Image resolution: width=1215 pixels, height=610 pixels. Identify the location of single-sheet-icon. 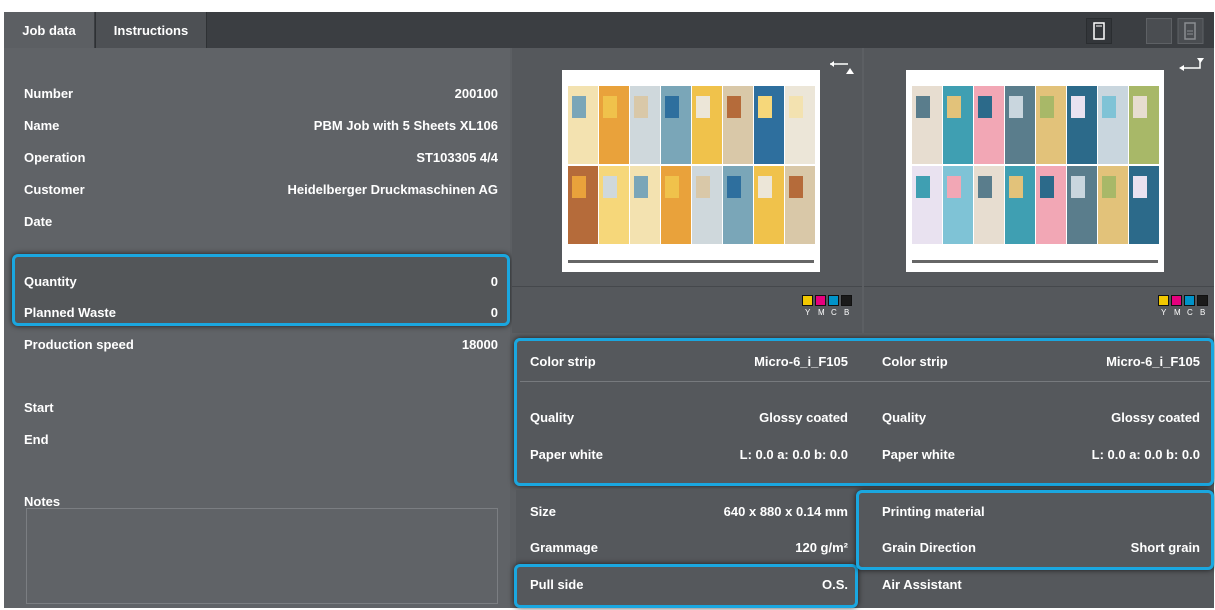
(1099, 31).